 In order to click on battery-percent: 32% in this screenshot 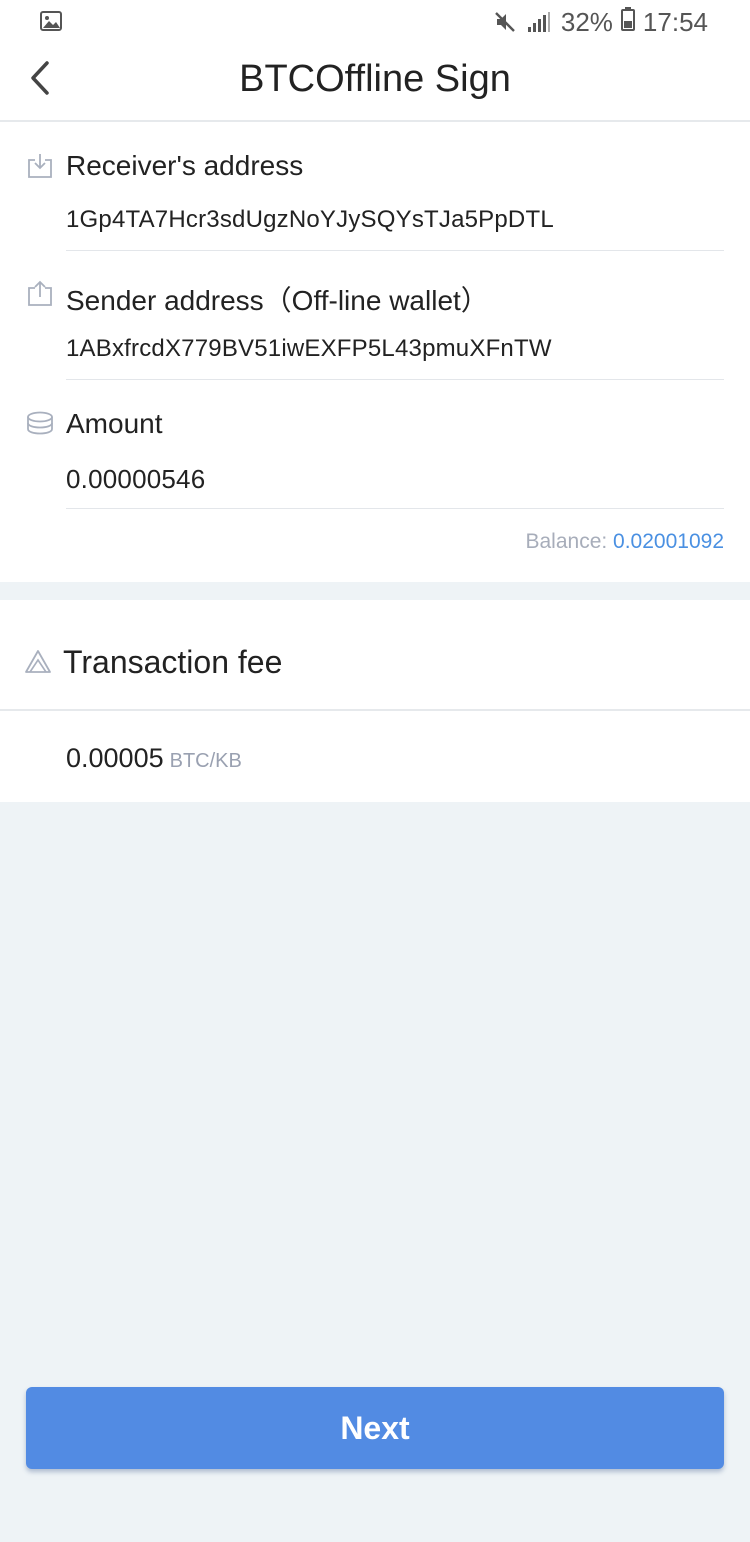, I will do `click(586, 21)`.